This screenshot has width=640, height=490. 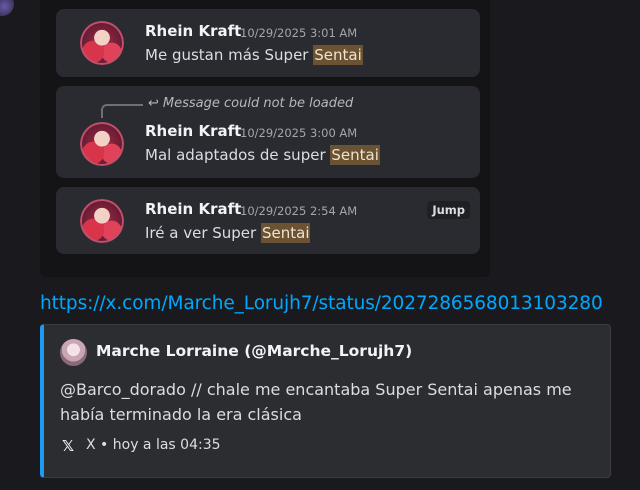 What do you see at coordinates (299, 133) in the screenshot?
I see `message-timestamp: 10/29/2025 3:00 AM` at bounding box center [299, 133].